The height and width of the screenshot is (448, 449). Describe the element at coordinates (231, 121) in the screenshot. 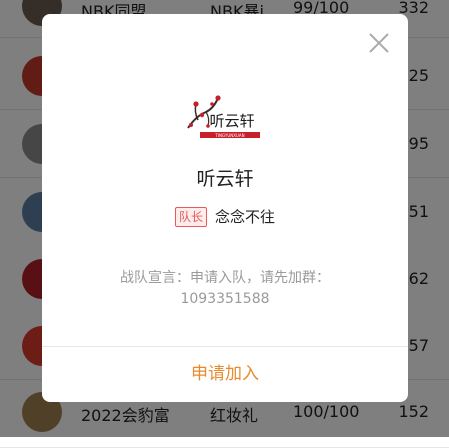

I see `logo-text: 听云轩` at that location.